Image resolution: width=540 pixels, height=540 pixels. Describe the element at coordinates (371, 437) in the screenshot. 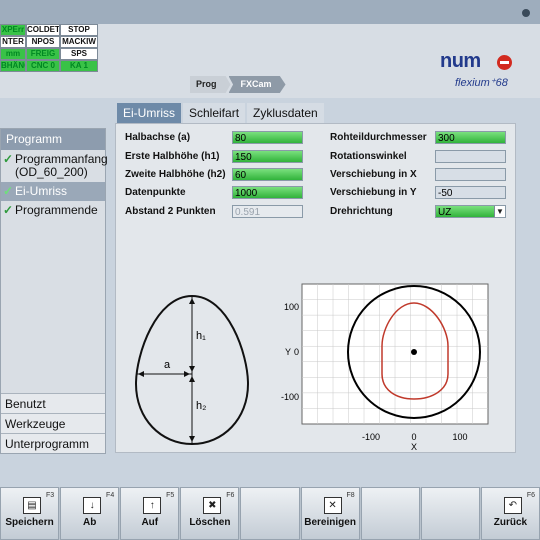

I see `x-tick-label: -100` at that location.